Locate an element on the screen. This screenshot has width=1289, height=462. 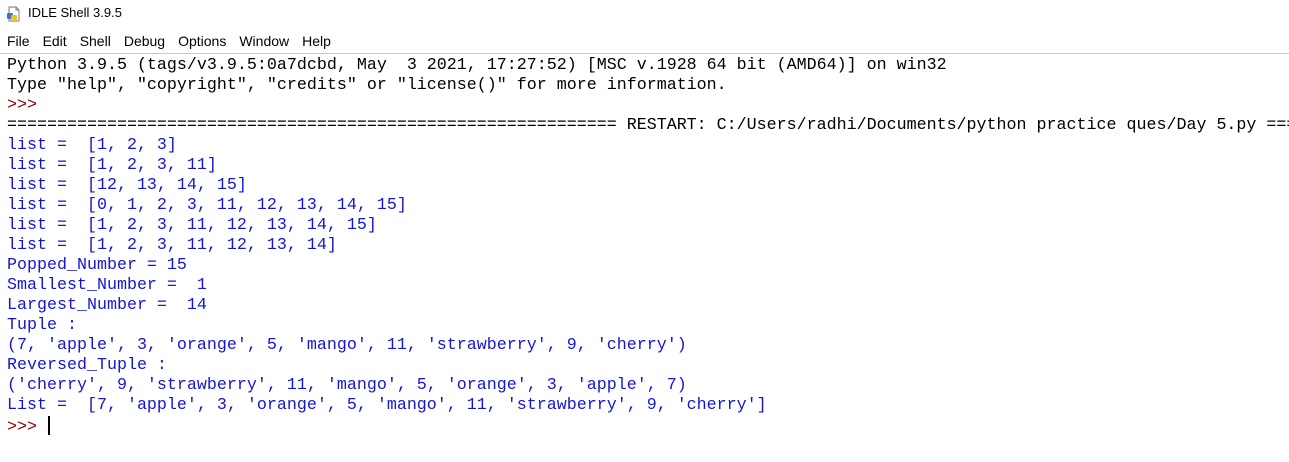
shell-line-text: list = [12, 13, 14, 15] is located at coordinates (127, 185).